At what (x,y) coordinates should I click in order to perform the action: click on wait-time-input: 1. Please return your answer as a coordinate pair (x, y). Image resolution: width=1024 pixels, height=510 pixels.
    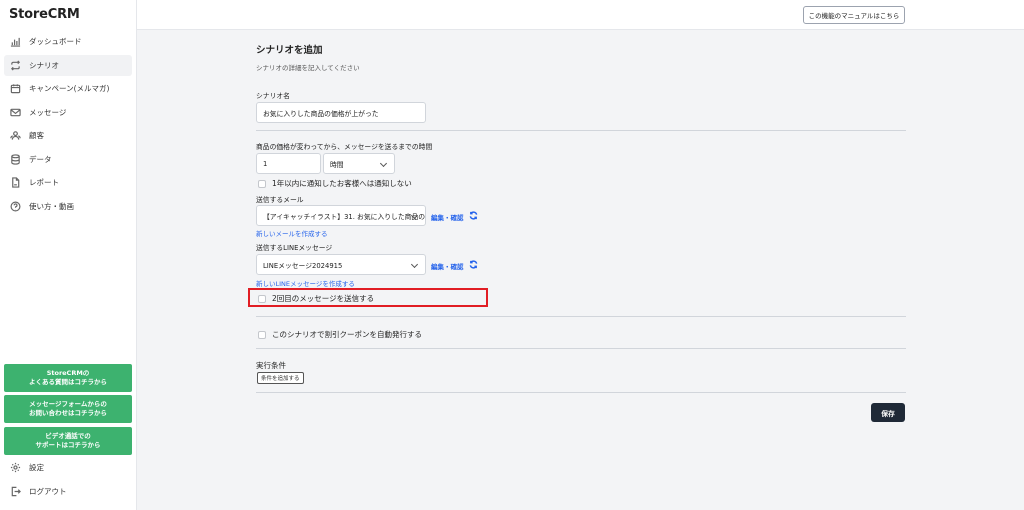
    Looking at the image, I should click on (288, 163).